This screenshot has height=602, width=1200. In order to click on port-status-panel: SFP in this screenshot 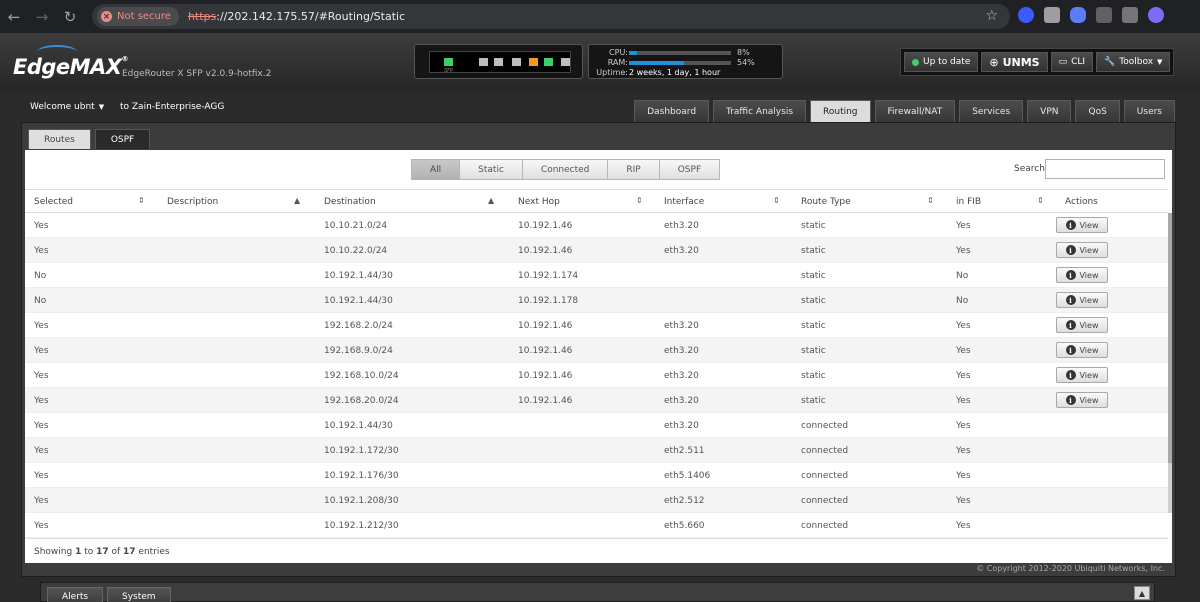, I will do `click(498, 61)`.